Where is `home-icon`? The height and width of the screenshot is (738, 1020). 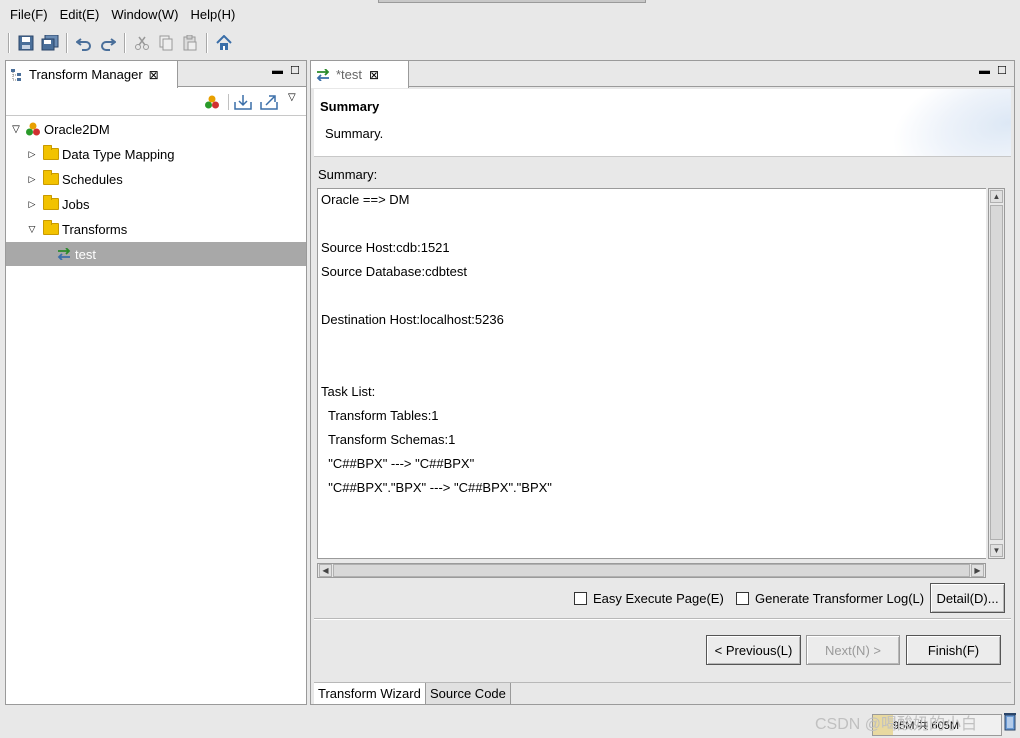
home-icon is located at coordinates (224, 43).